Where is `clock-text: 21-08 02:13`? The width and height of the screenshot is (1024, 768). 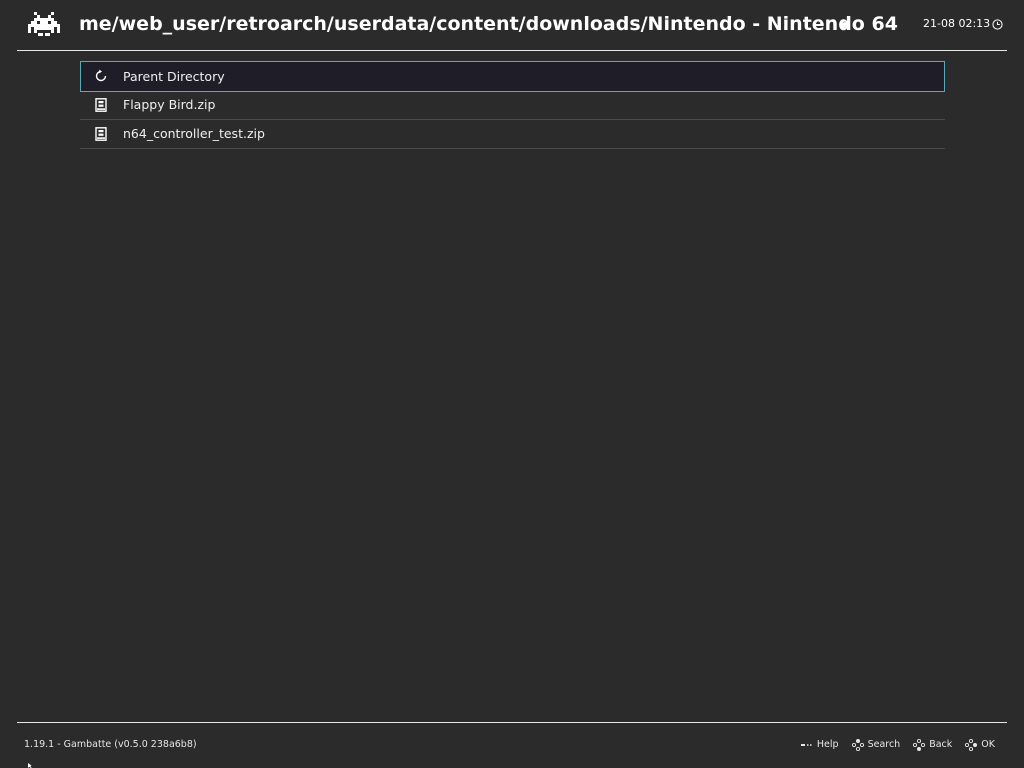 clock-text: 21-08 02:13 is located at coordinates (957, 23).